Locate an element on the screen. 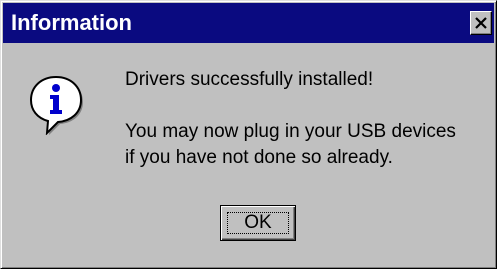 This screenshot has height=269, width=497. message-line-1: Drivers successfully installed! is located at coordinates (249, 79).